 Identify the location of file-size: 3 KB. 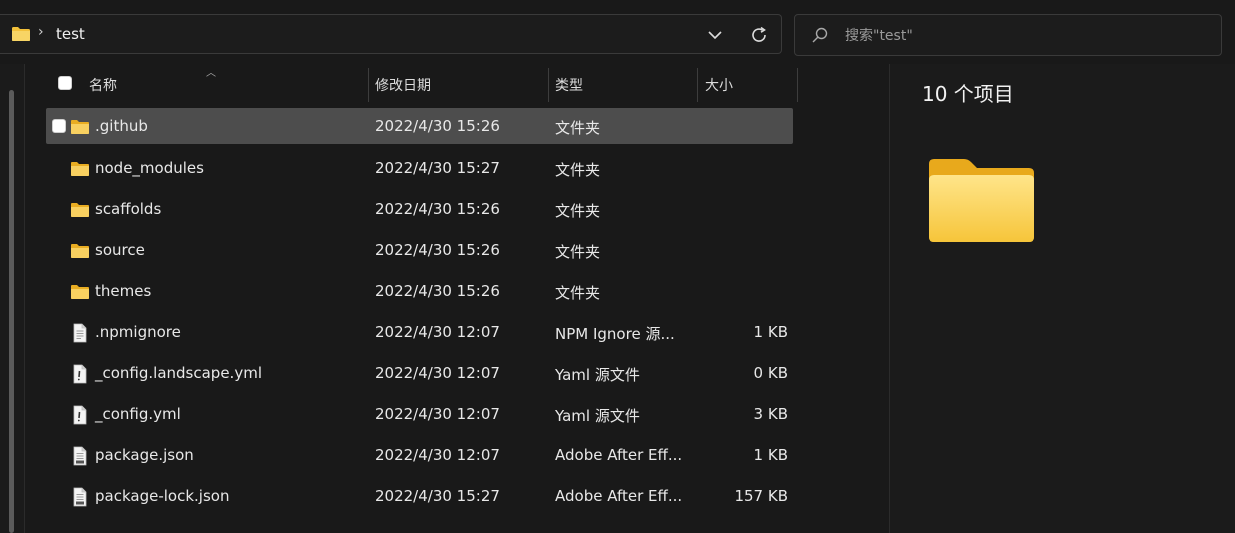
(770, 414).